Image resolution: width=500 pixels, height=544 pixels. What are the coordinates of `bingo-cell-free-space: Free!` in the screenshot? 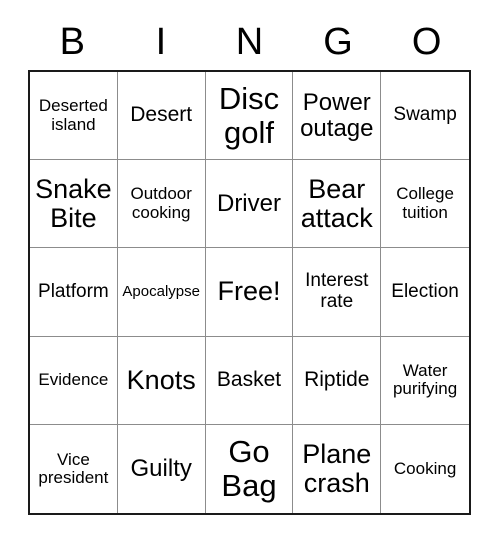 It's located at (249, 292).